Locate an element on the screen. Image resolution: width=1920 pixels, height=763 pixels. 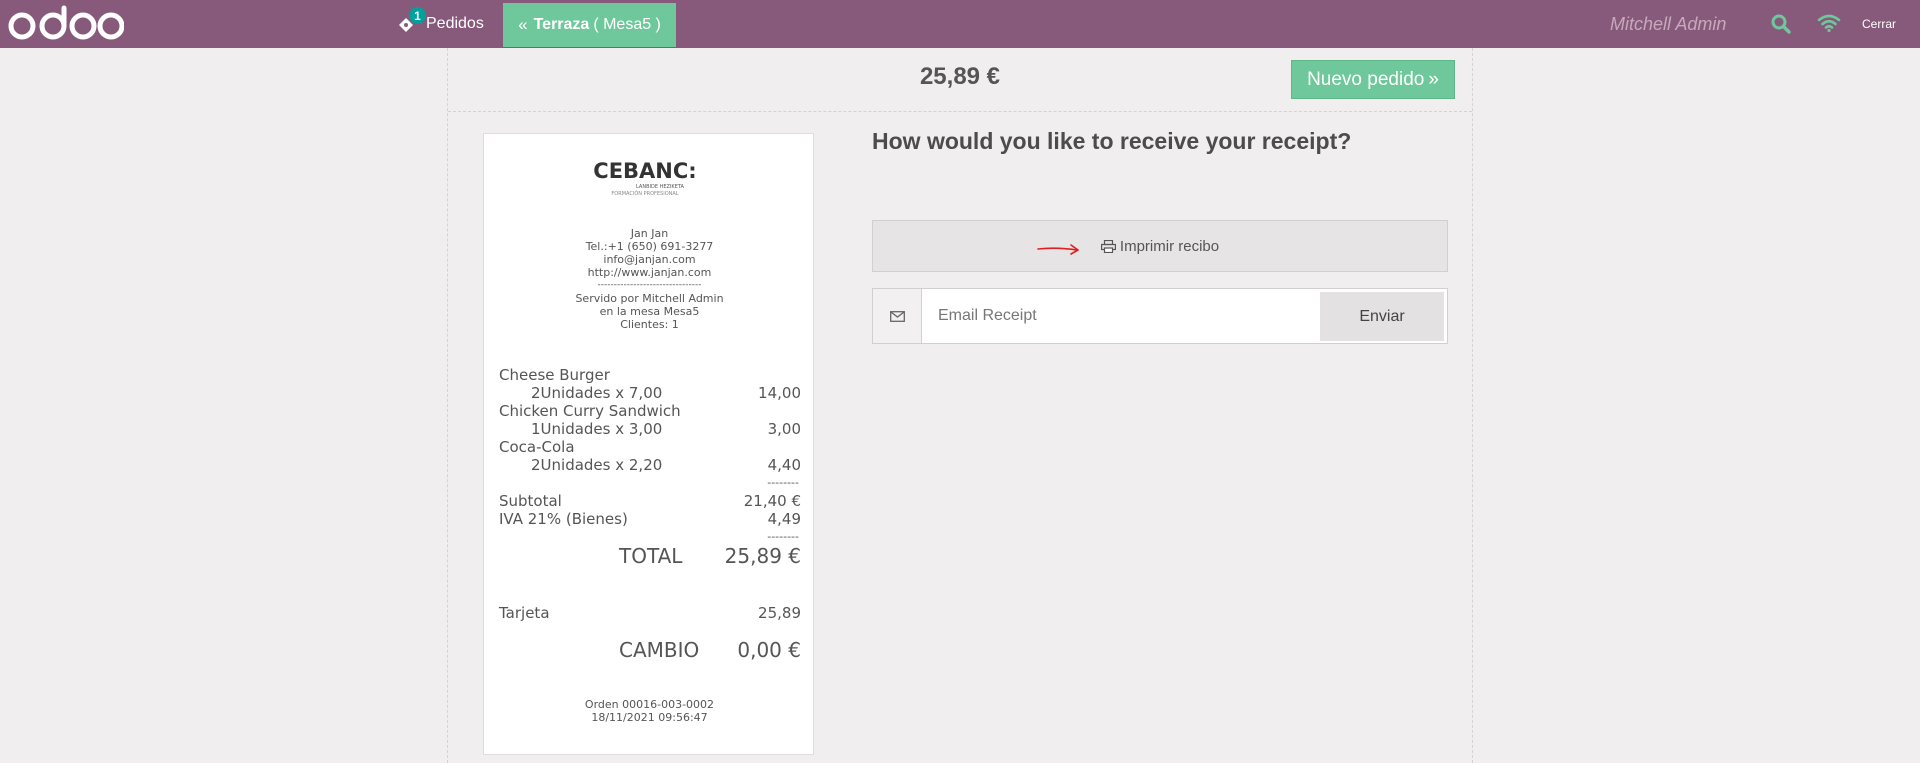
company-logo-subtitle: LANBIDE HEZIKETA is located at coordinates (660, 187).